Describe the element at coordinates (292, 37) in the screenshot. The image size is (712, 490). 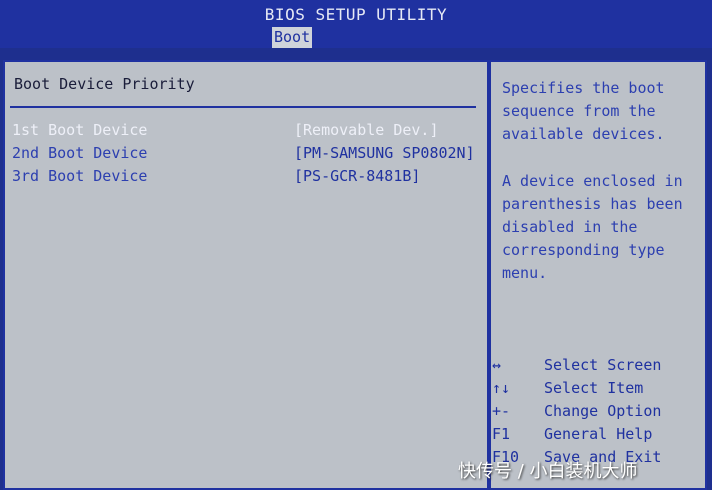
I see `tab-boot: Boot` at that location.